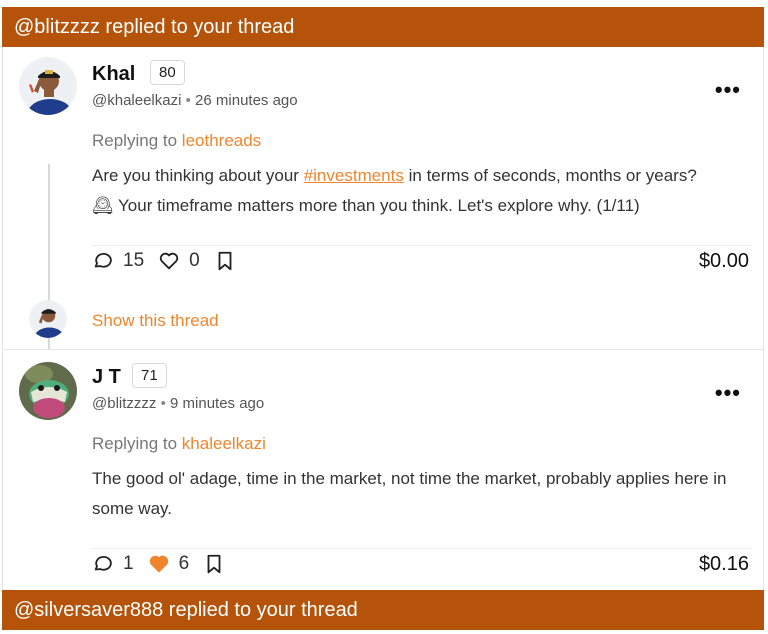  I want to click on display-name: Khal, so click(113, 74).